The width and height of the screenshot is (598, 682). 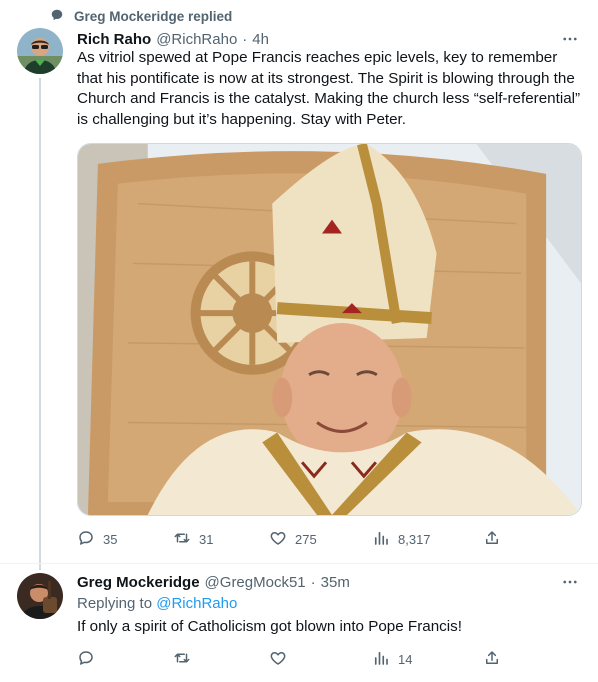 I want to click on reply-time: 35m, so click(x=335, y=582).